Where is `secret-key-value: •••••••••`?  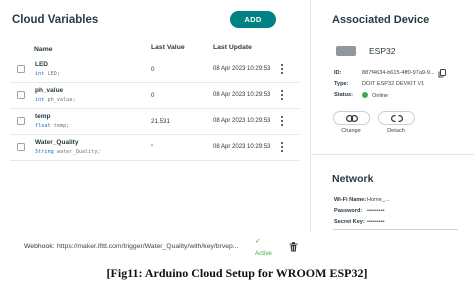
secret-key-value: ••••••••• is located at coordinates (376, 222).